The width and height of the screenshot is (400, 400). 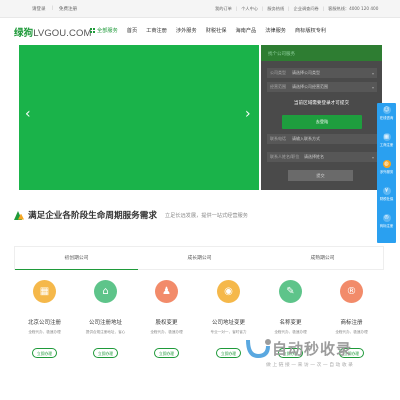 What do you see at coordinates (249, 9) in the screenshot?
I see `user-center-link: 个人中心` at bounding box center [249, 9].